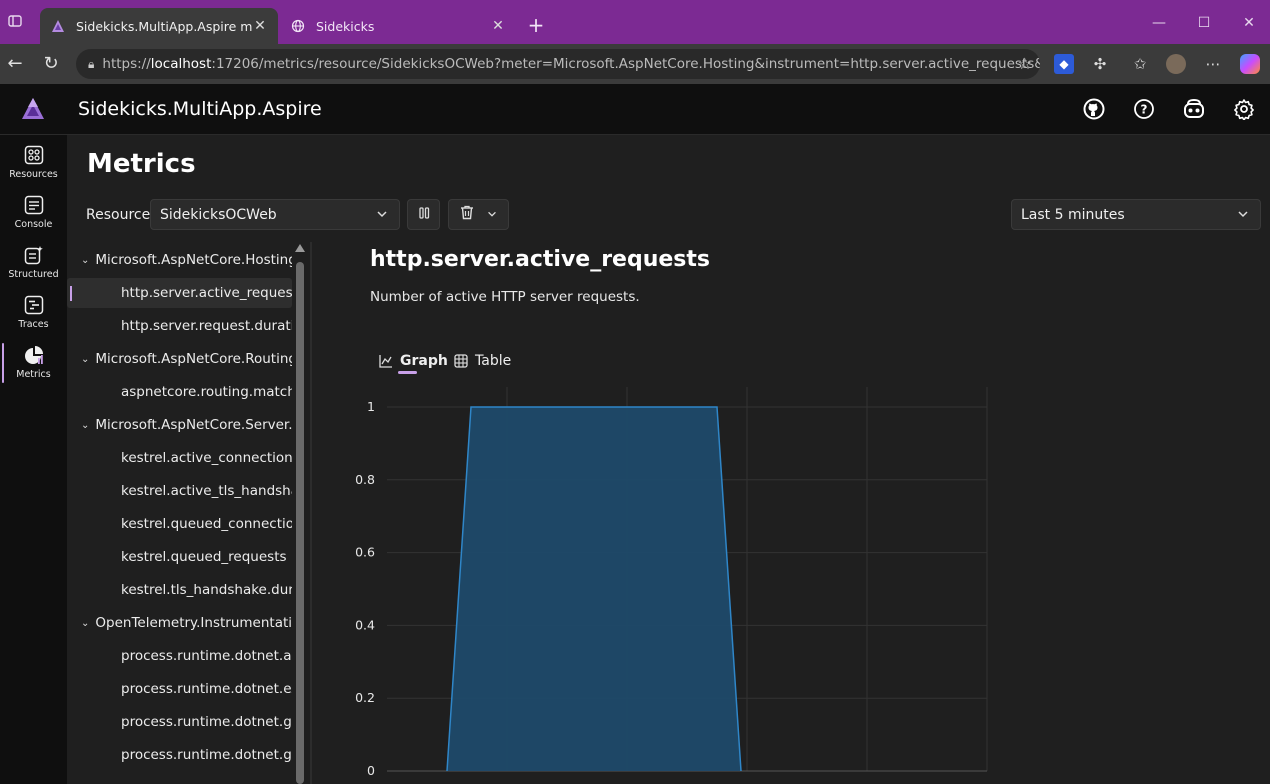 Image resolution: width=1270 pixels, height=784 pixels. Describe the element at coordinates (1243, 214) in the screenshot. I see `chevron-down-icon` at that location.